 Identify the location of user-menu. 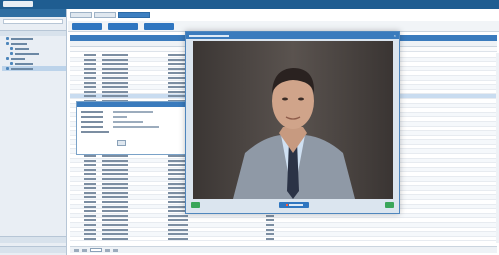
(475, 4).